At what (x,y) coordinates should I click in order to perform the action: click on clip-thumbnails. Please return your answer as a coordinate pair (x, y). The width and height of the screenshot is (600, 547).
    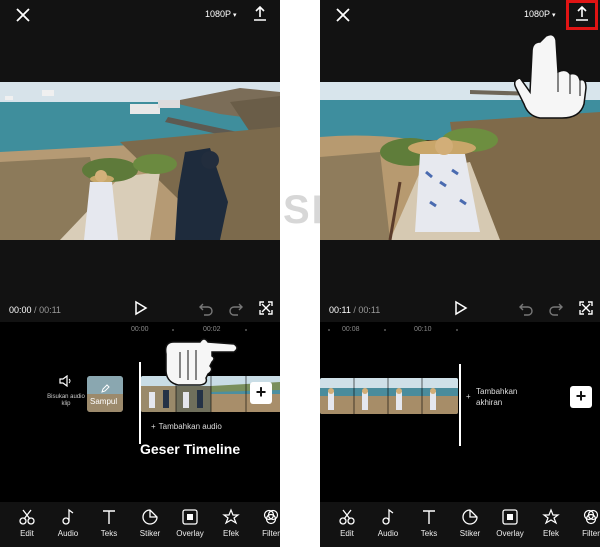
    Looking at the image, I should click on (389, 396).